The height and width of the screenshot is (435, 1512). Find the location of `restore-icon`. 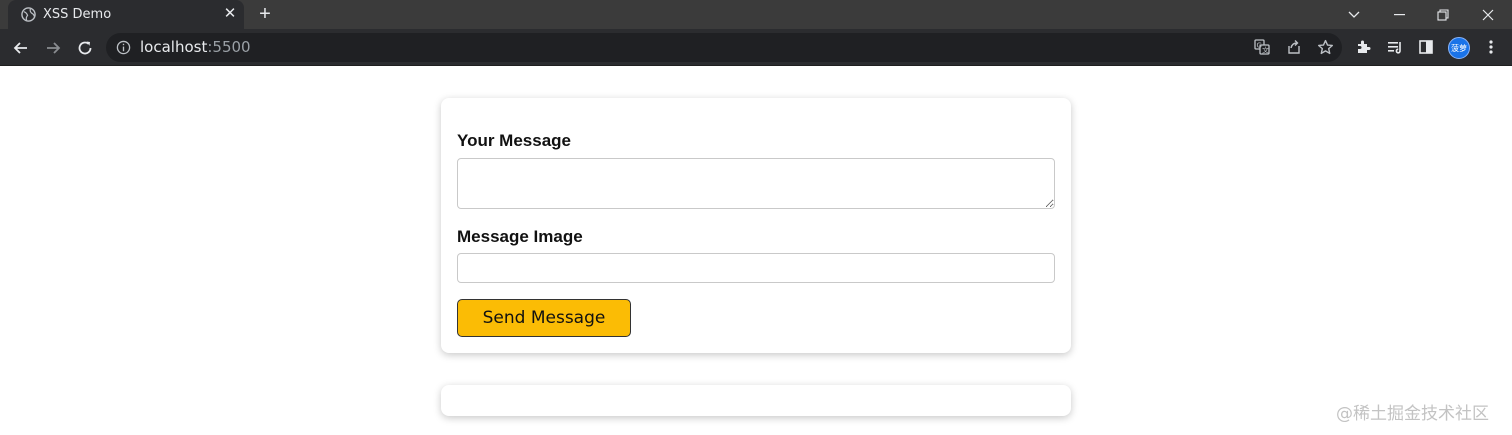

restore-icon is located at coordinates (1443, 14).